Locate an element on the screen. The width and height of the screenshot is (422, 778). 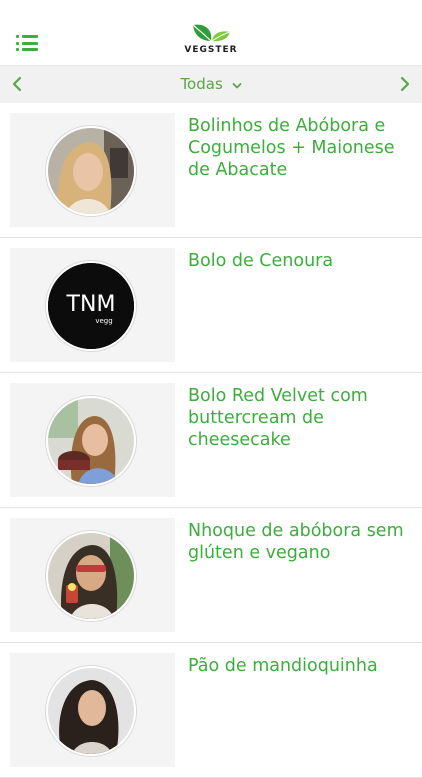
recipe-thumbnail: TNM vegg is located at coordinates (92, 305).